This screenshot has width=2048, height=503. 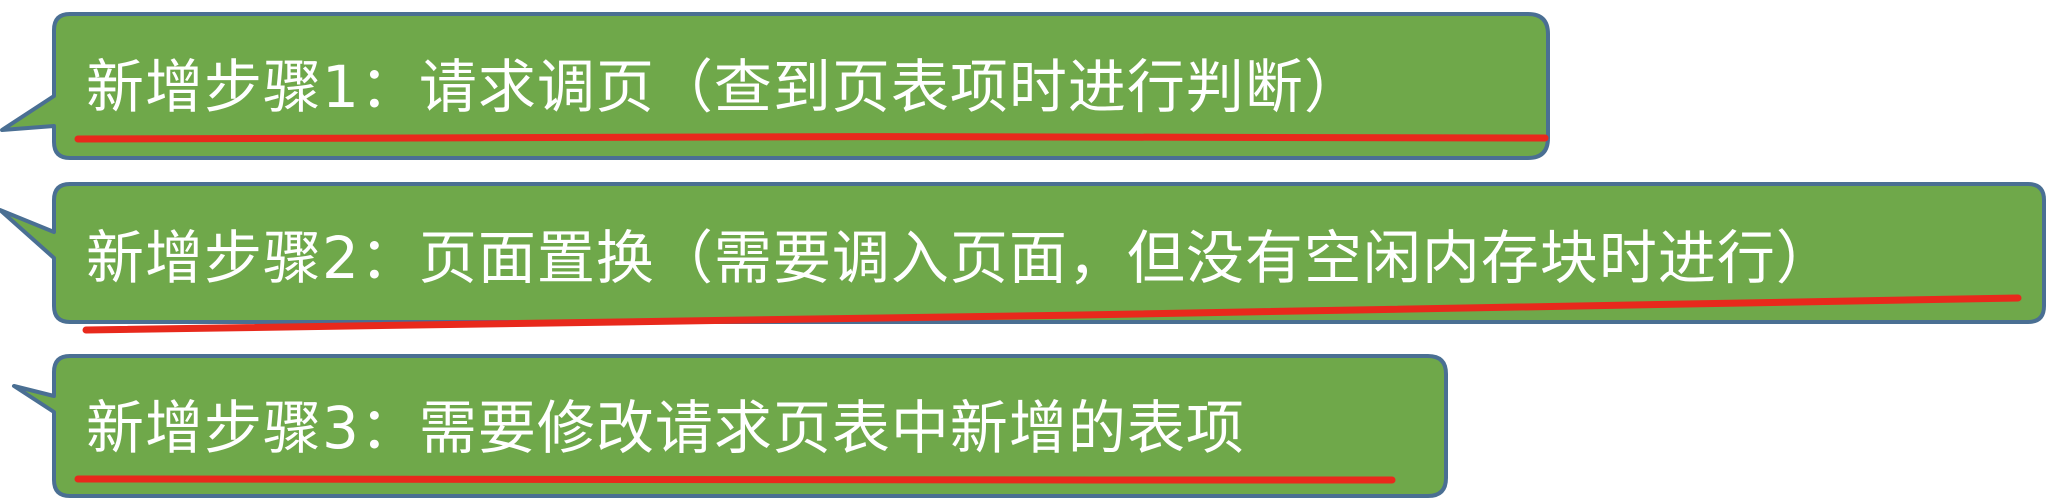 I want to click on callout-3-underline, so click(x=735, y=479).